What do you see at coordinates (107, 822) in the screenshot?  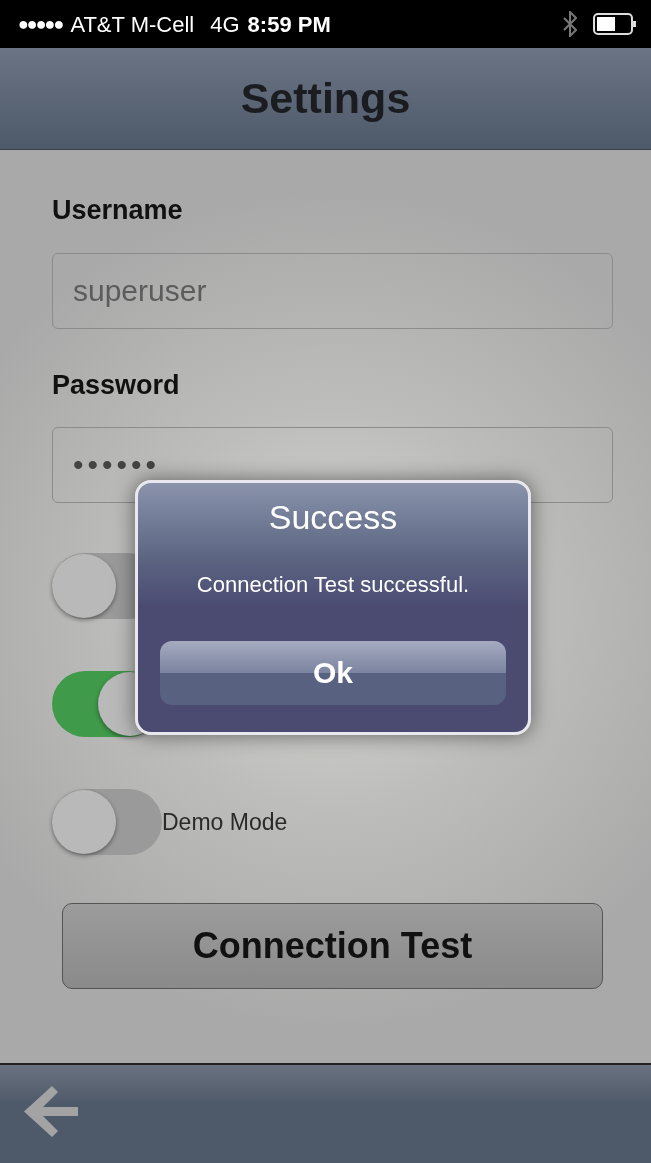 I see `toggle-switch` at bounding box center [107, 822].